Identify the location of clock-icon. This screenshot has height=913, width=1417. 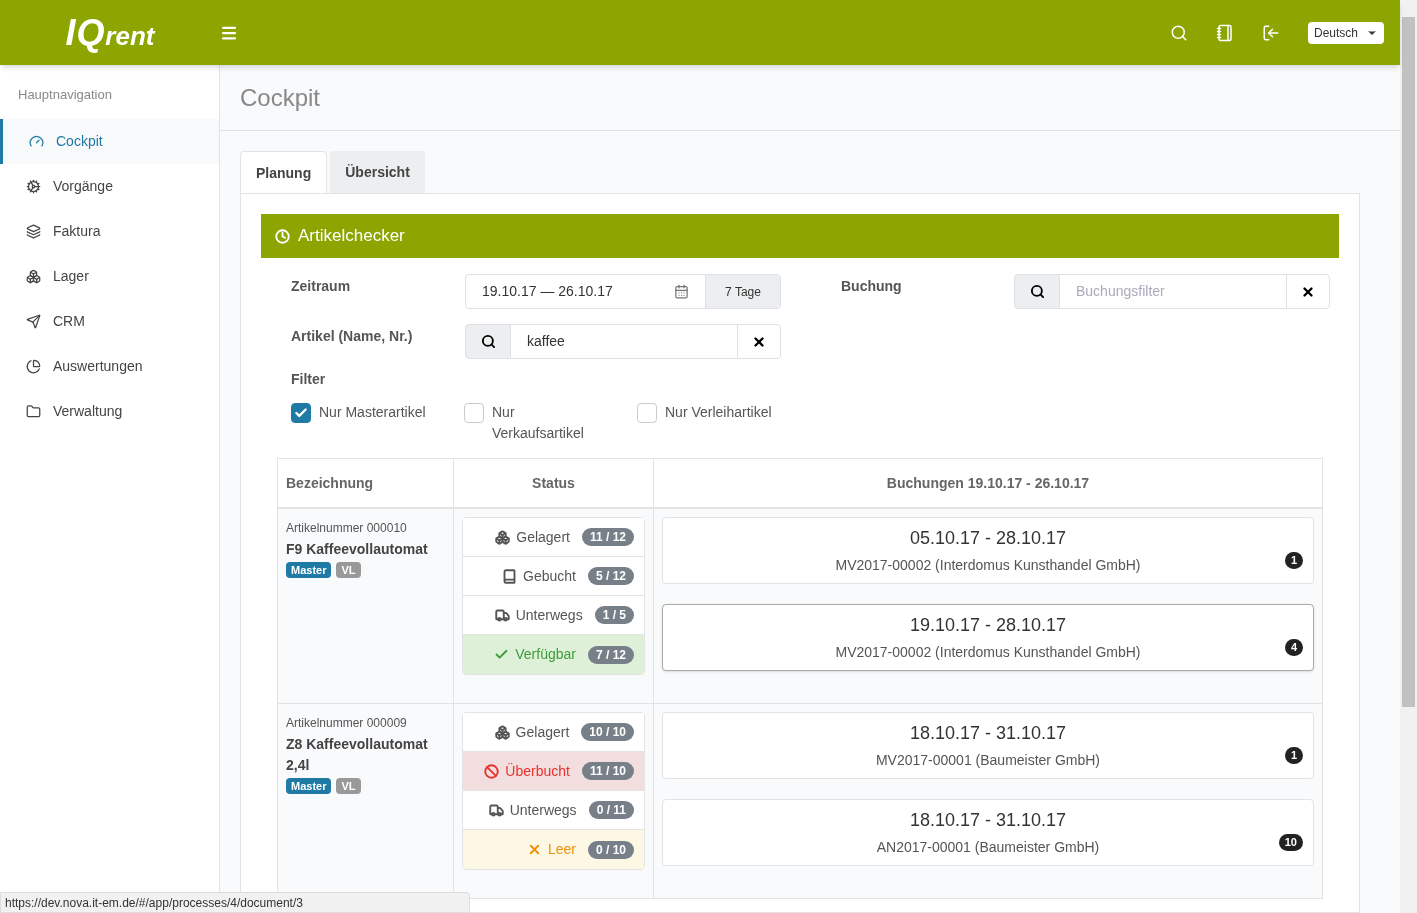
(282, 236).